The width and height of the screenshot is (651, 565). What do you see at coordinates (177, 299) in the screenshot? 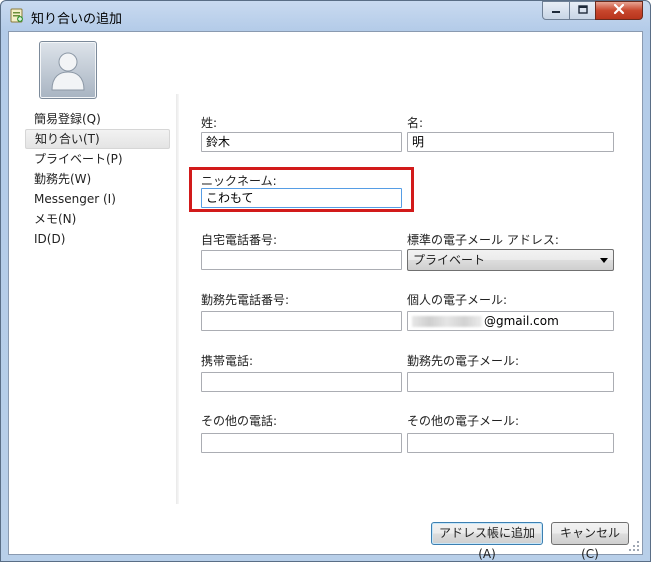
I see `section-divider` at bounding box center [177, 299].